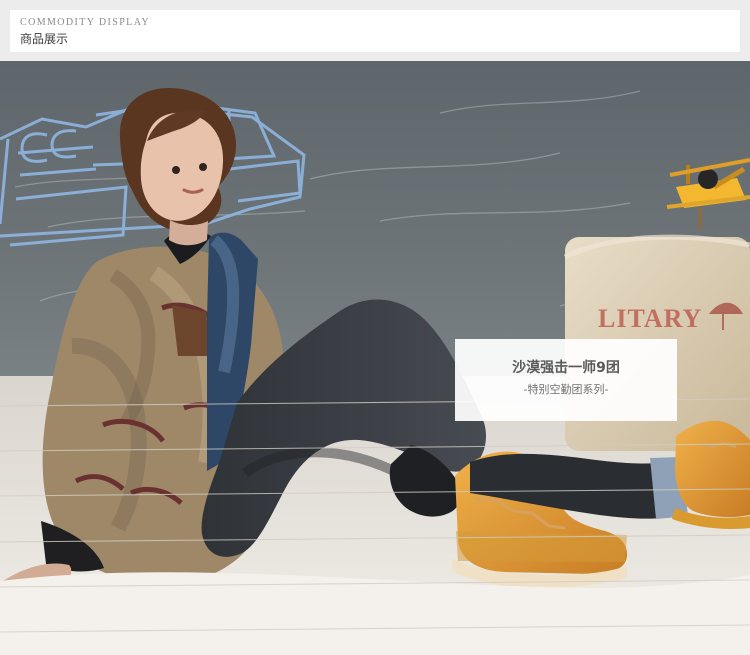  What do you see at coordinates (375, 31) in the screenshot?
I see `commodity-display-header: COMMODITY DISPLAY 商品展示` at bounding box center [375, 31].